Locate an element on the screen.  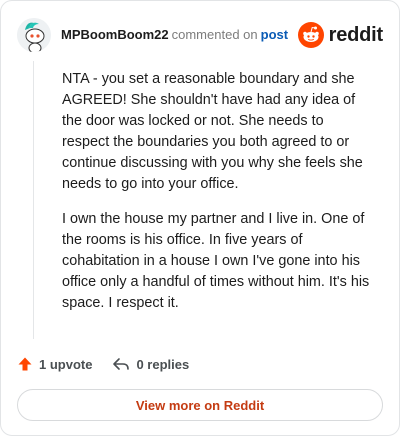
upvote-arrow-icon is located at coordinates (25, 364).